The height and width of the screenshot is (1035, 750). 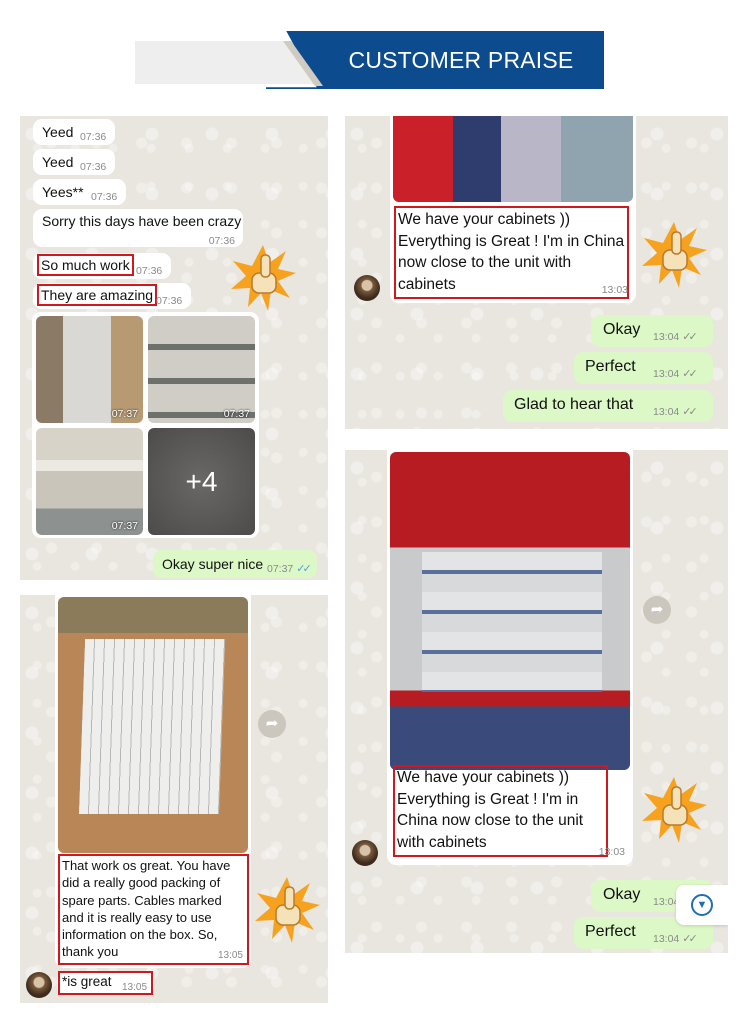 I want to click on message-text-highlighted: *is great 13:05, so click(x=105, y=983).